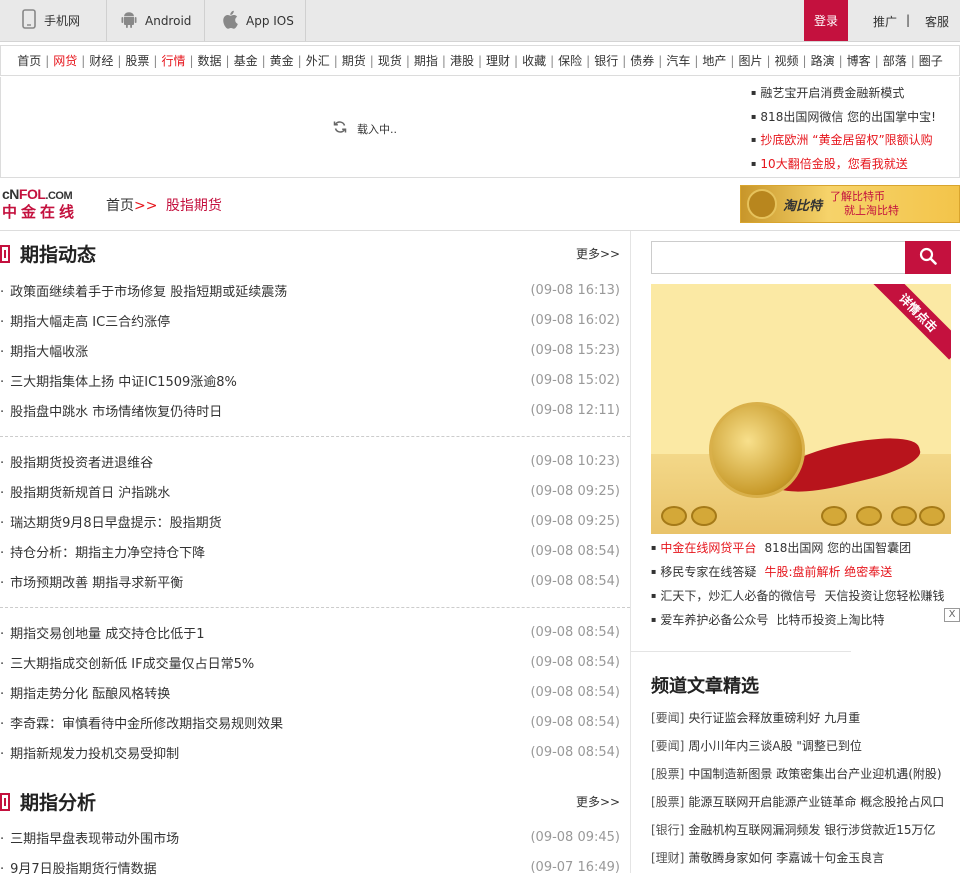 The height and width of the screenshot is (882, 960). I want to click on news-row: 三期指早盘表现带动外围市场 (09-08 09:45), so click(310, 837).